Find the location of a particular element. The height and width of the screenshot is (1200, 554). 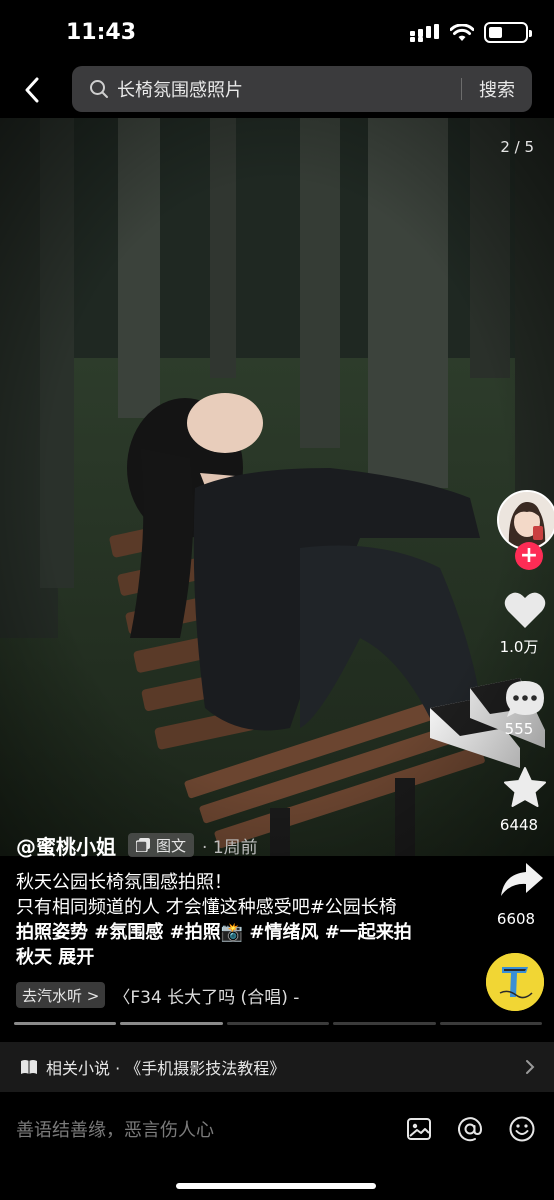

caption-line: 只有相同频道的人 才会懂这种感受吧#公园长椅 is located at coordinates (206, 907).